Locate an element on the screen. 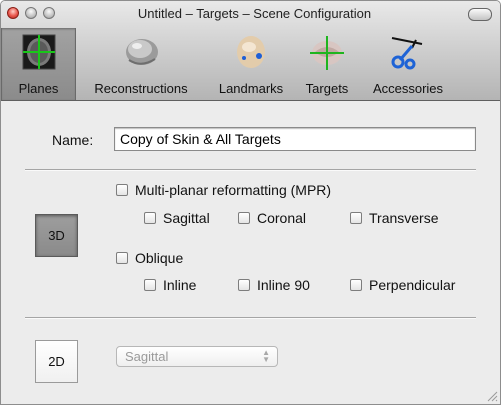 Image resolution: width=501 pixels, height=405 pixels. sagittal-checkbox: Sagittal is located at coordinates (177, 218).